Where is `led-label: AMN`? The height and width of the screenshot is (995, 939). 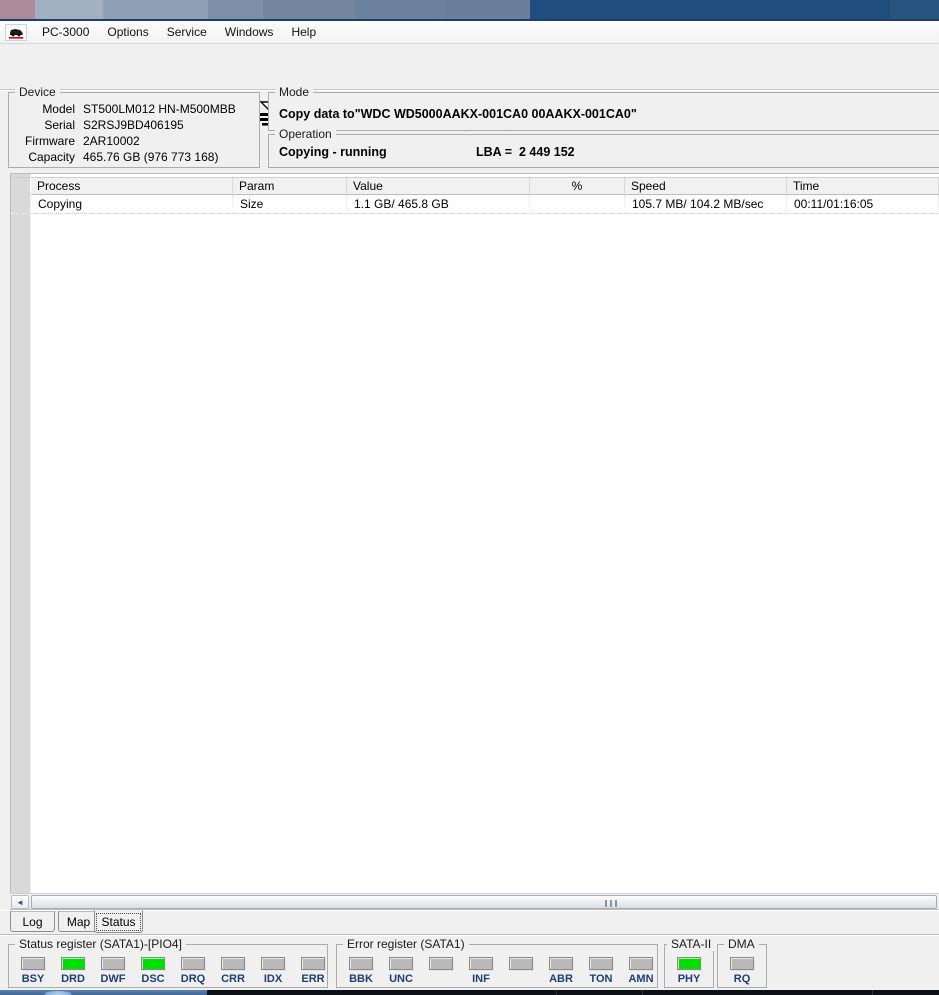
led-label: AMN is located at coordinates (641, 979).